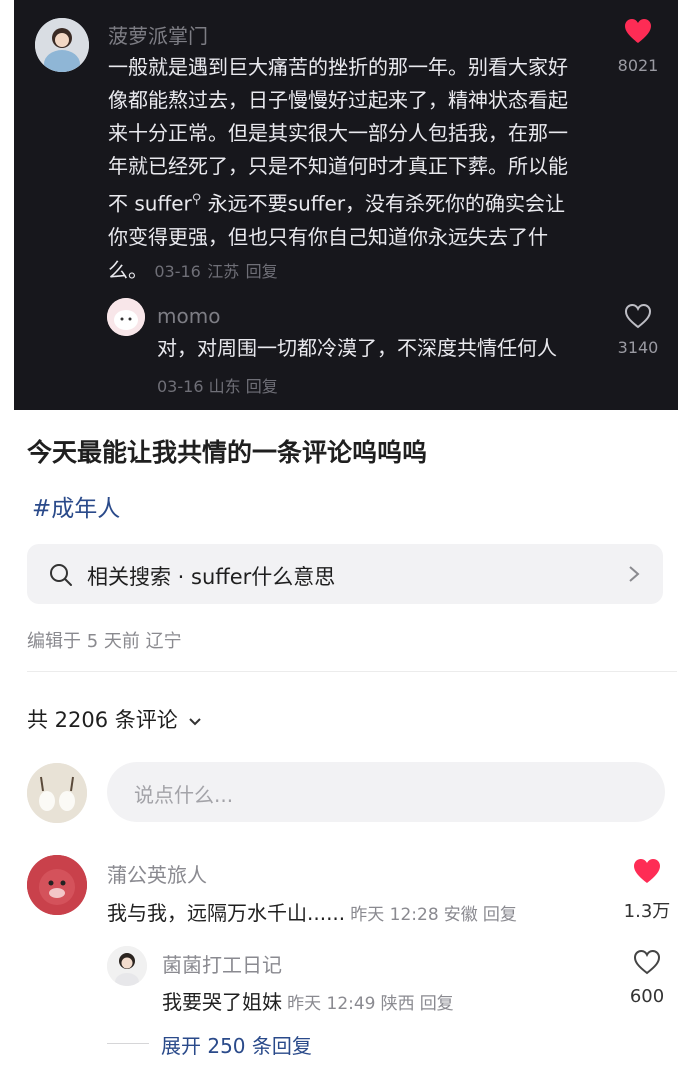 This screenshot has width=690, height=1076. Describe the element at coordinates (638, 347) in the screenshot. I see `like-count: 3140` at that location.